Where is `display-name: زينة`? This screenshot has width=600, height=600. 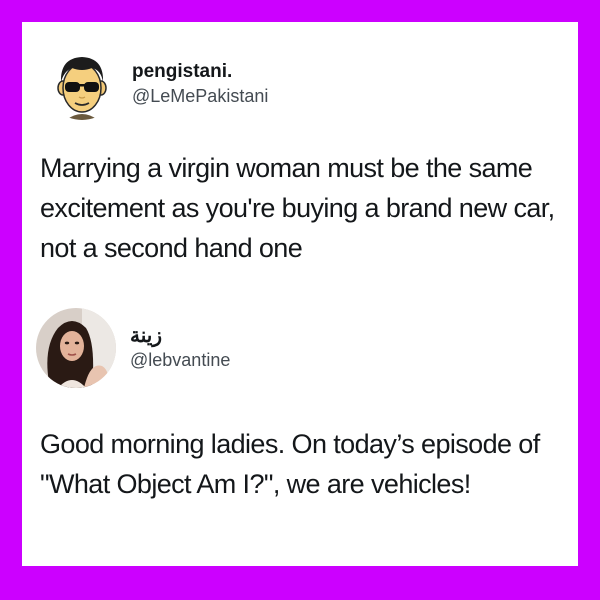
display-name: زينة is located at coordinates (180, 336).